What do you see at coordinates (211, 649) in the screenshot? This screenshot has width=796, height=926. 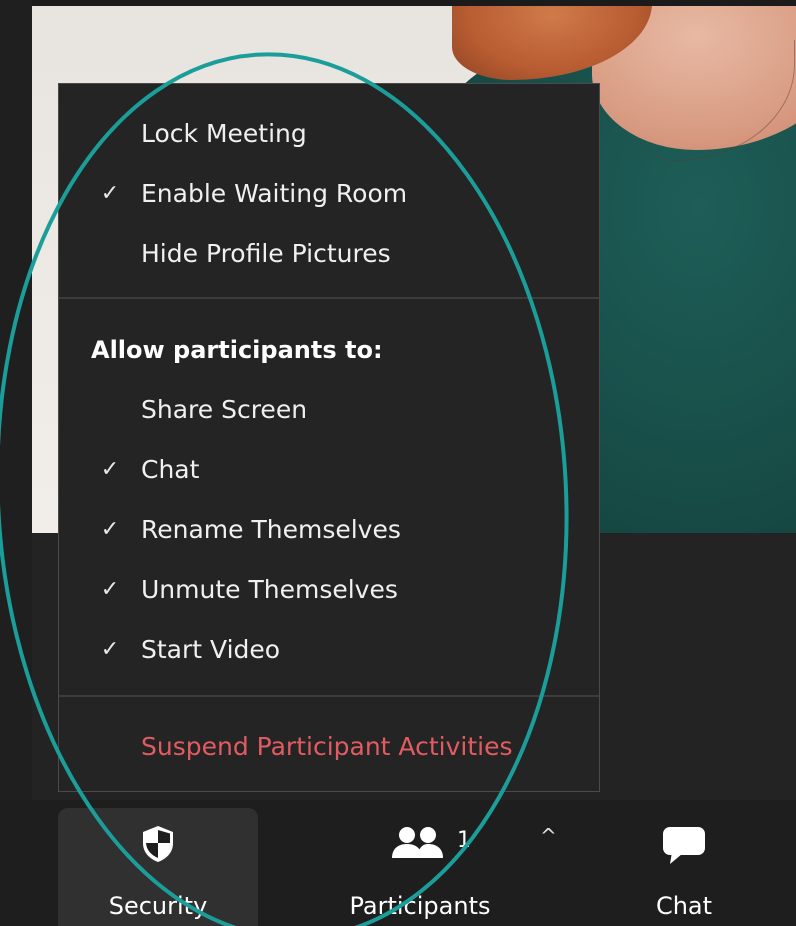 I see `menu-item-label: Start Video` at bounding box center [211, 649].